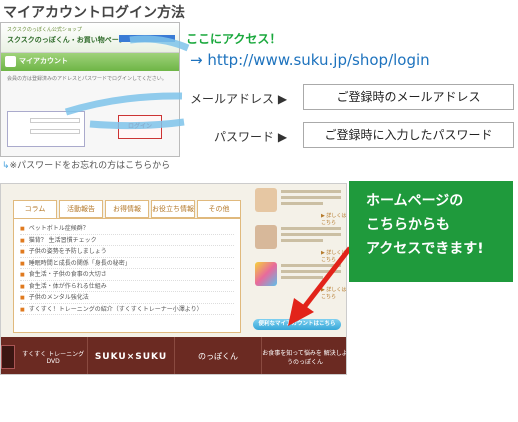  I want to click on list-item: ペットボトル症候群？, so click(127, 229).